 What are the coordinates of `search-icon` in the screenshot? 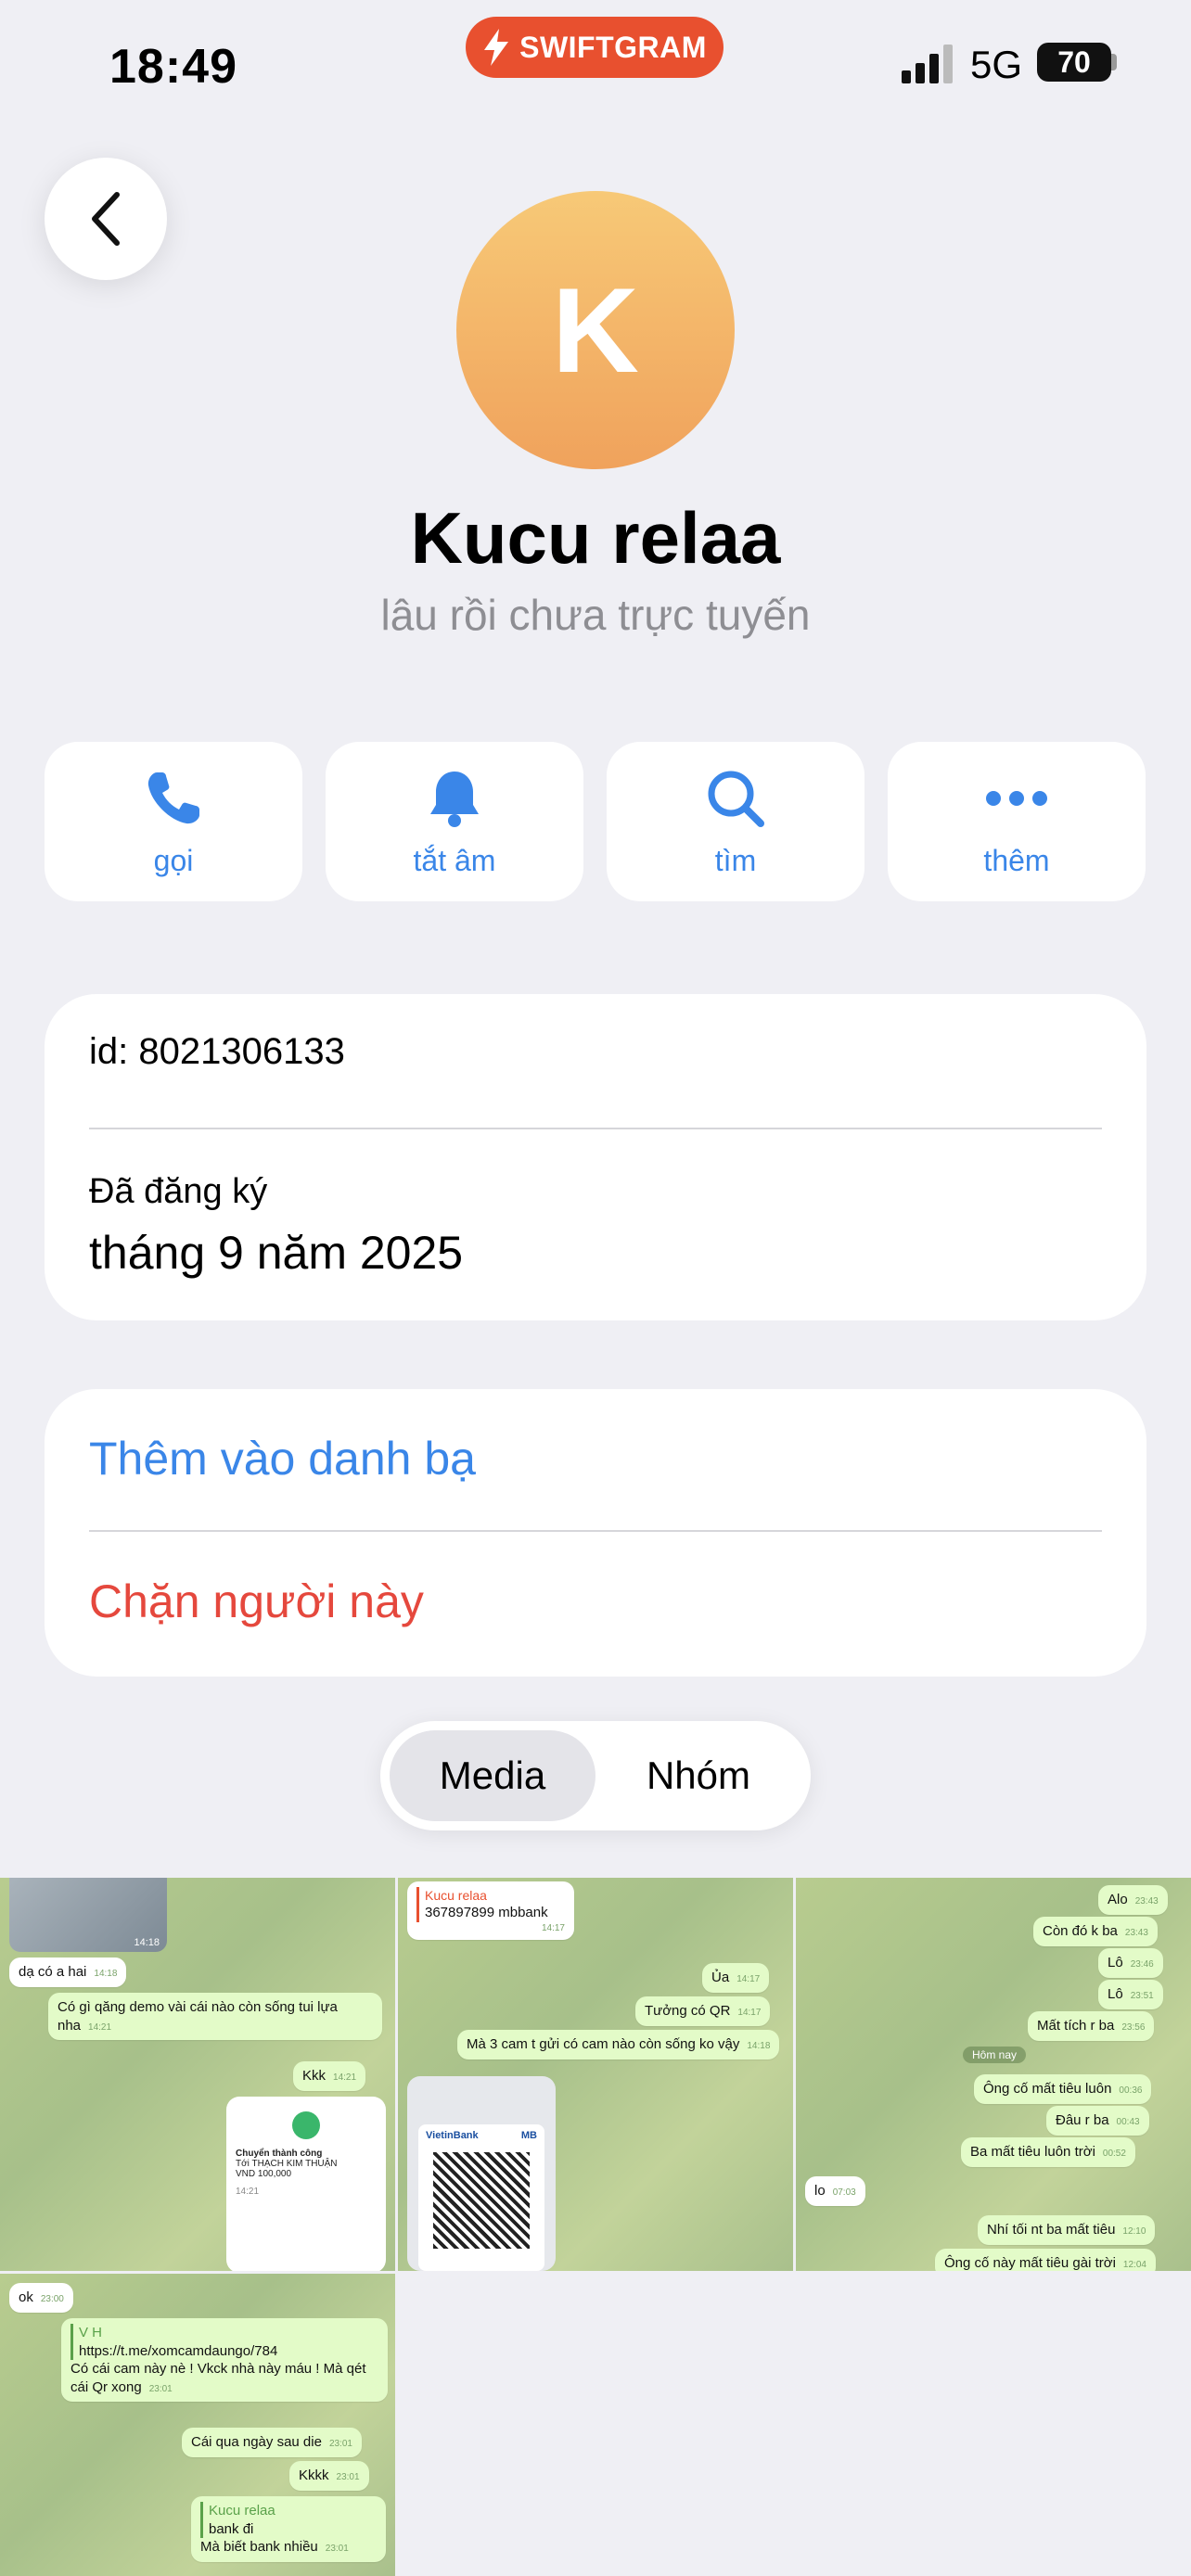 It's located at (735, 799).